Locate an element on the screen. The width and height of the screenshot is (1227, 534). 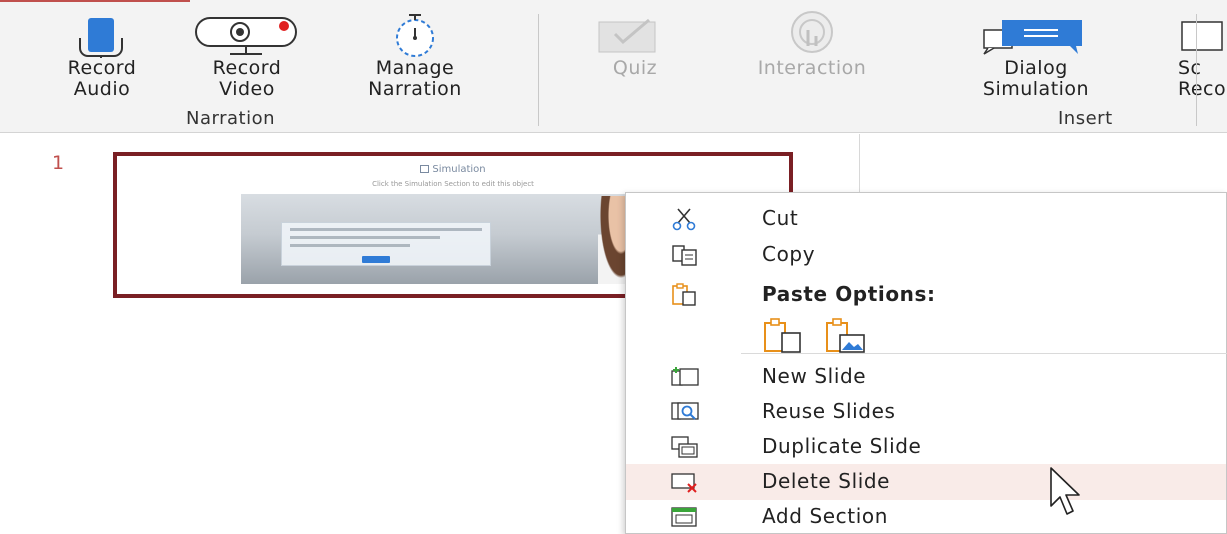
new-slide-icon is located at coordinates (685, 377).